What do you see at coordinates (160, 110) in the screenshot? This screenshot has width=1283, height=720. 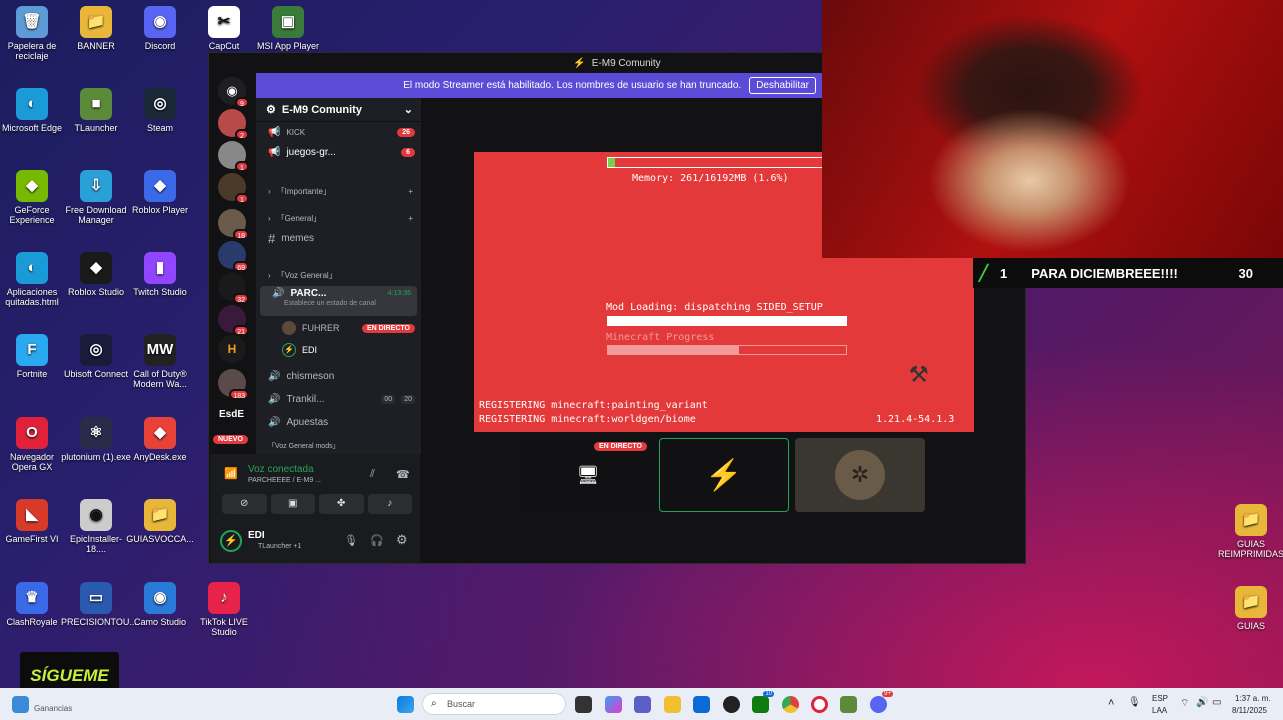 I see `desktop-icon: ◎ Steam` at bounding box center [160, 110].